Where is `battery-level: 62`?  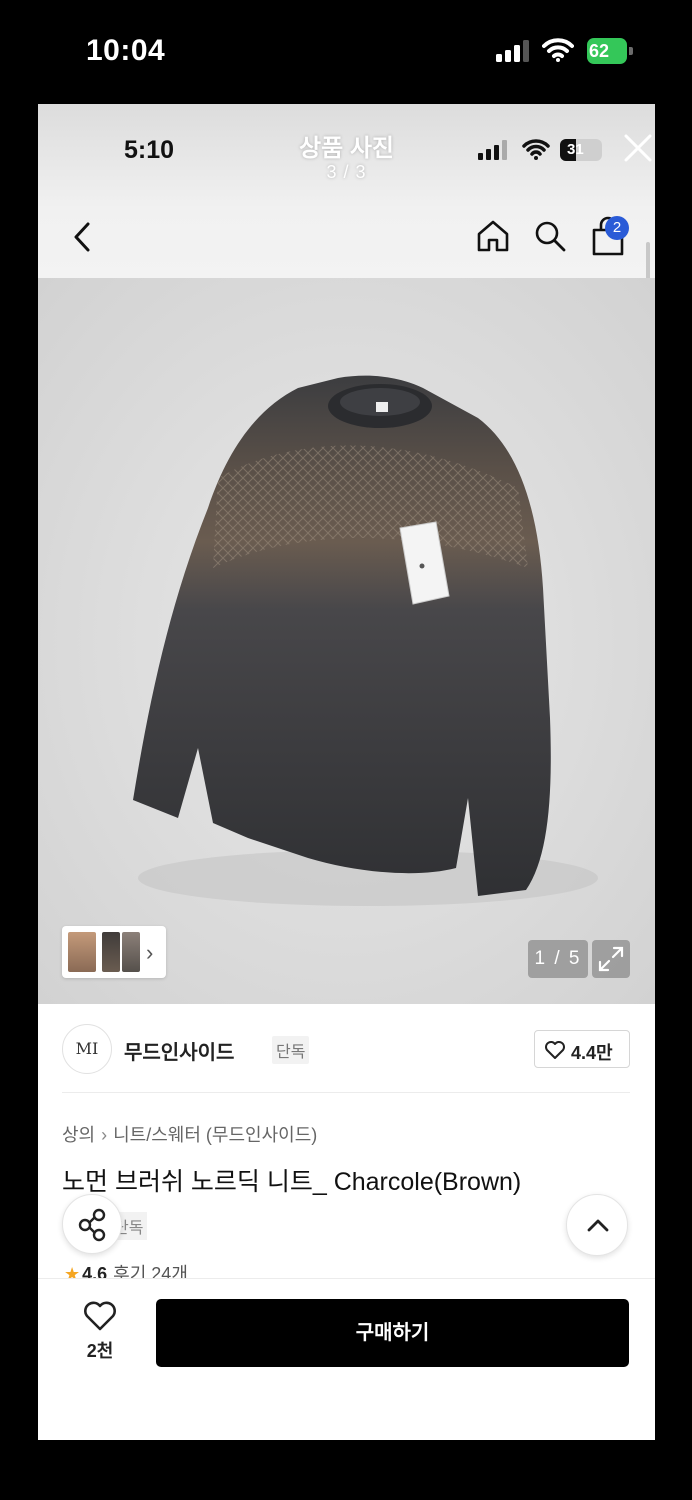 battery-level: 62 is located at coordinates (607, 51).